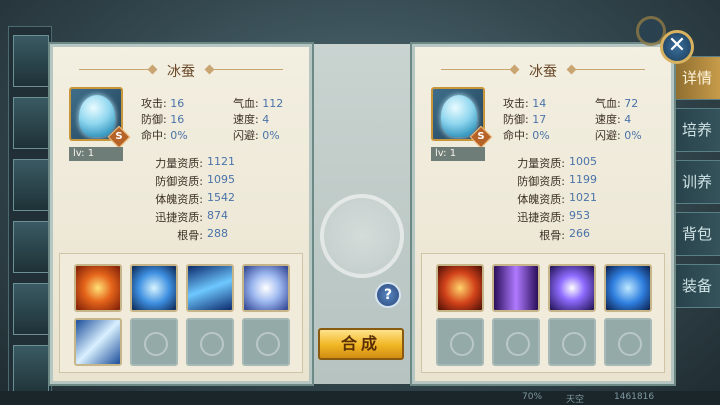 The height and width of the screenshot is (405, 720). I want to click on violet-orb-skill-icon, so click(572, 288).